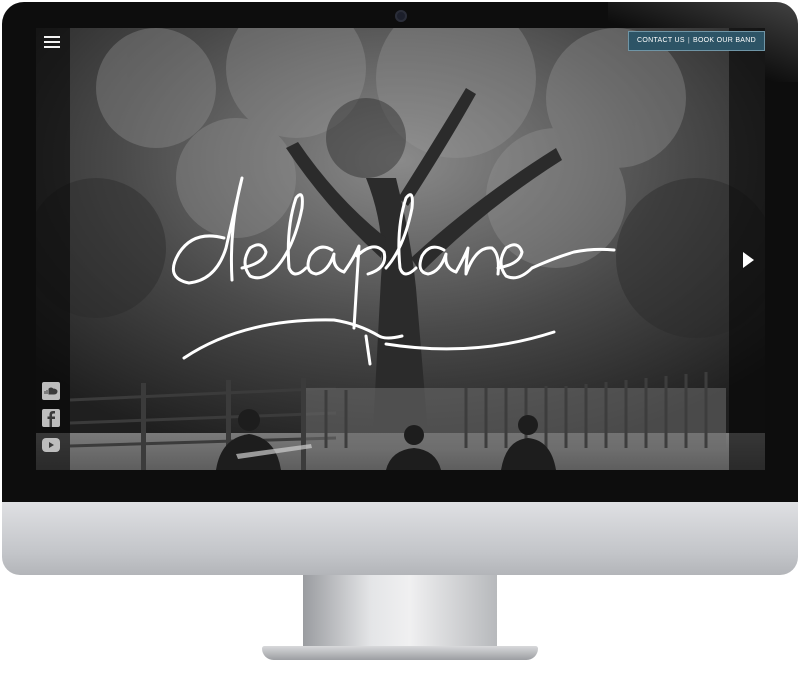 The height and width of the screenshot is (673, 800). I want to click on contact-us-link: CONTACT US, so click(661, 40).